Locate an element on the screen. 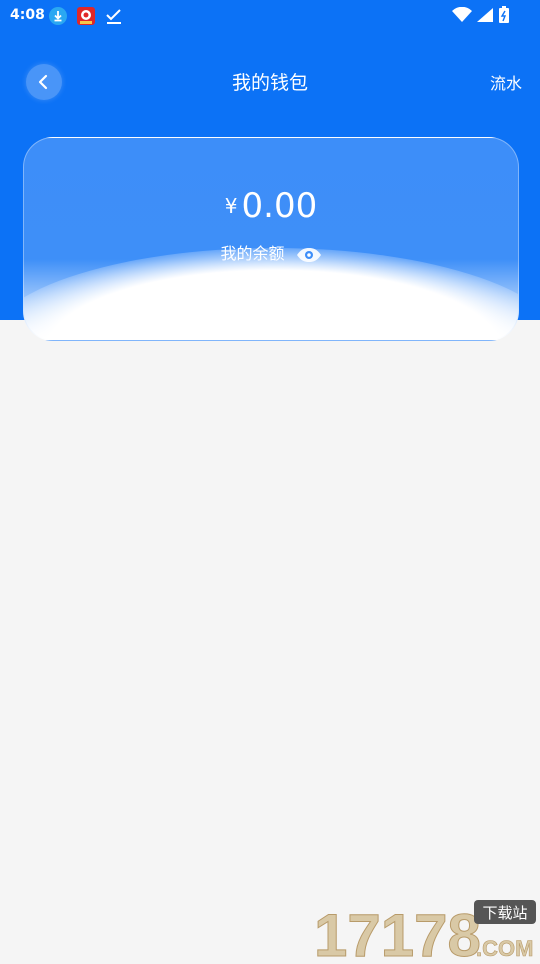 The height and width of the screenshot is (964, 540). currency-symbol: ¥ is located at coordinates (231, 206).